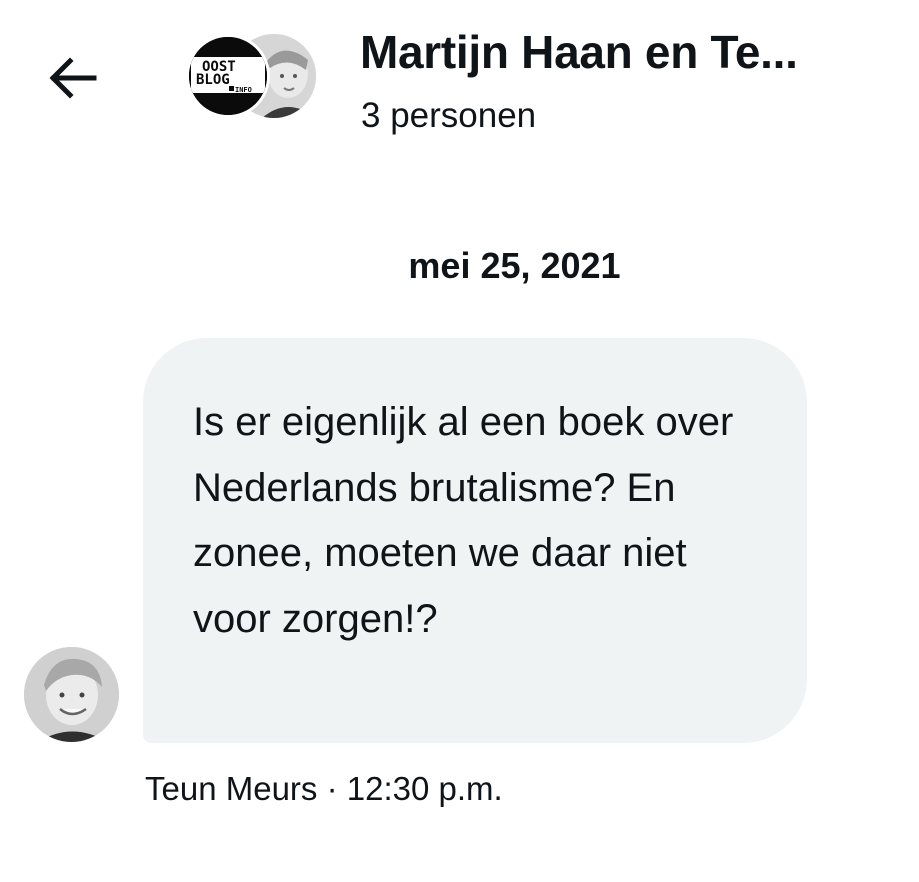  Describe the element at coordinates (71, 694) in the screenshot. I see `sender-avatar` at that location.